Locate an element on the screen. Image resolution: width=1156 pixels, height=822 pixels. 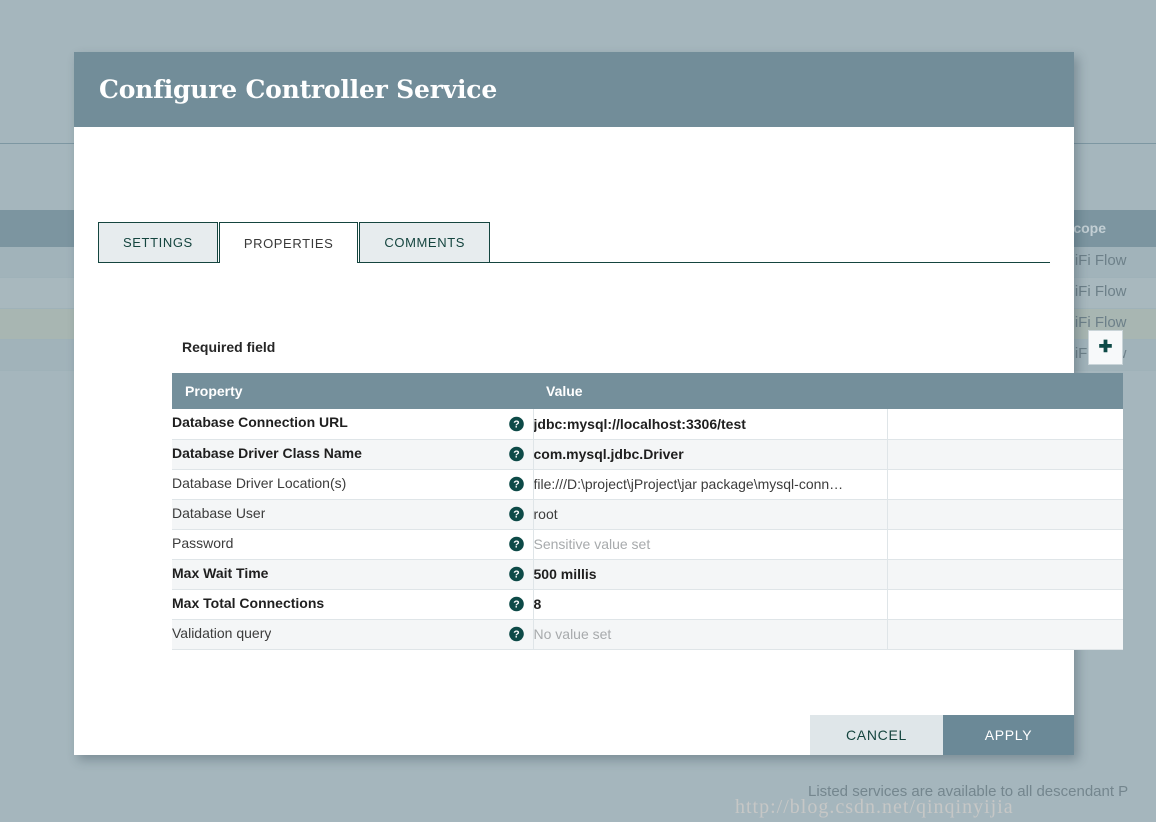
property-name: Database User is located at coordinates (219, 512).